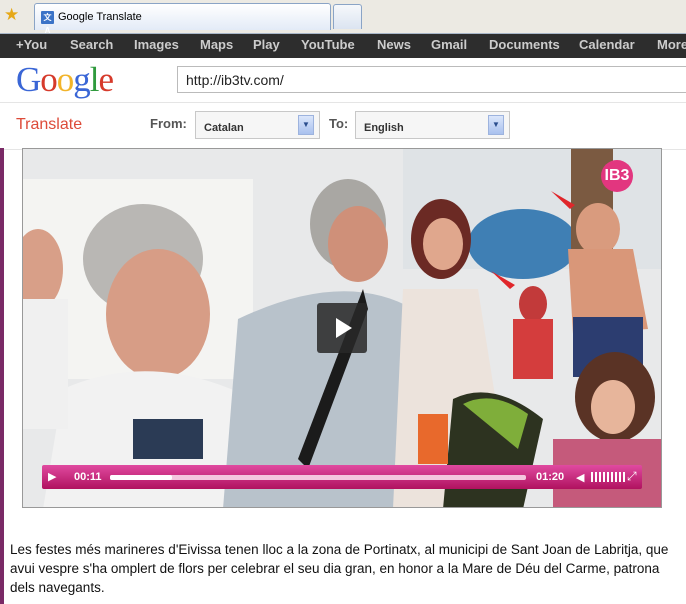  I want to click on volume-icon: ◀, so click(580, 477).